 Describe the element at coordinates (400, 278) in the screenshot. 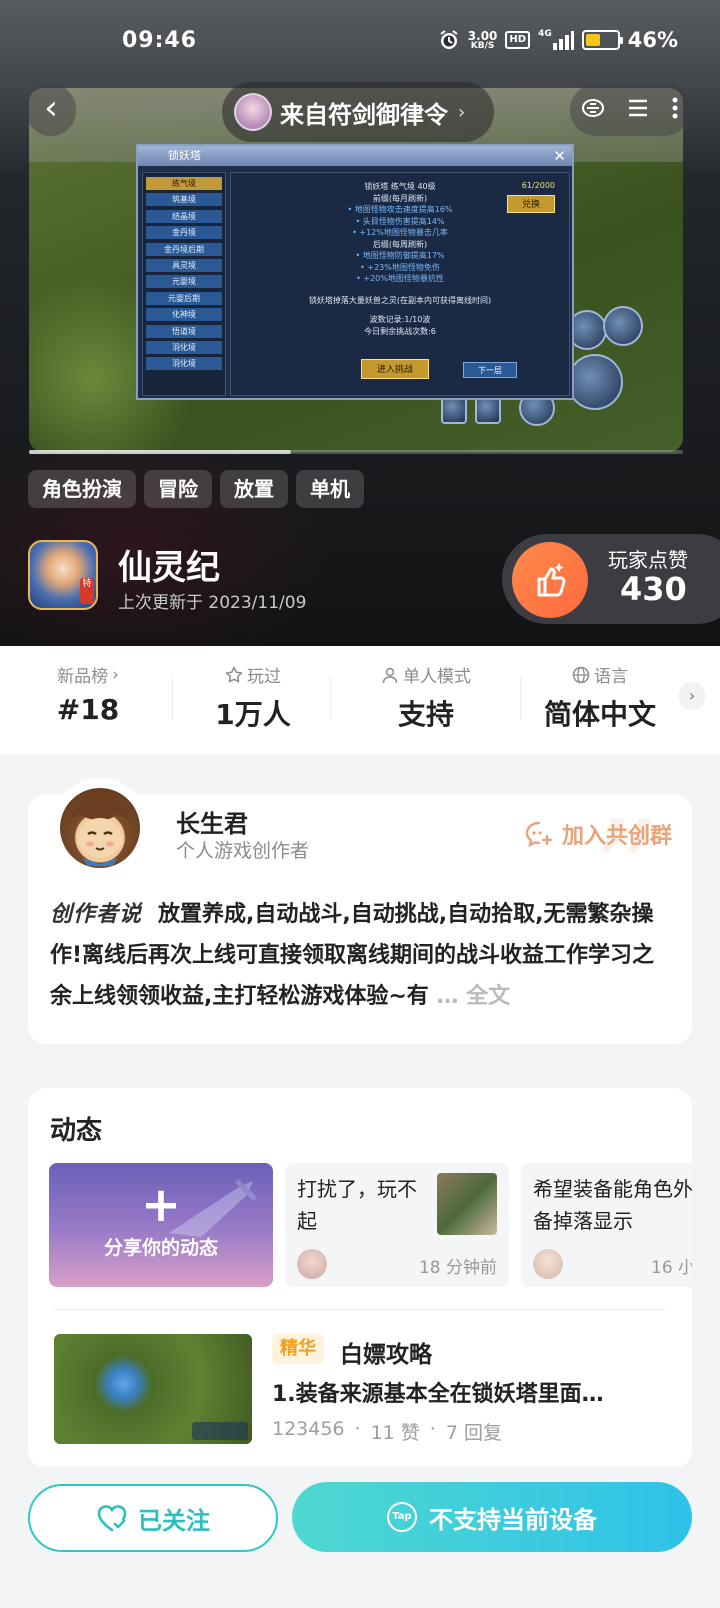

I see `dialog-line: • +20%地图怪物暴抗性` at that location.